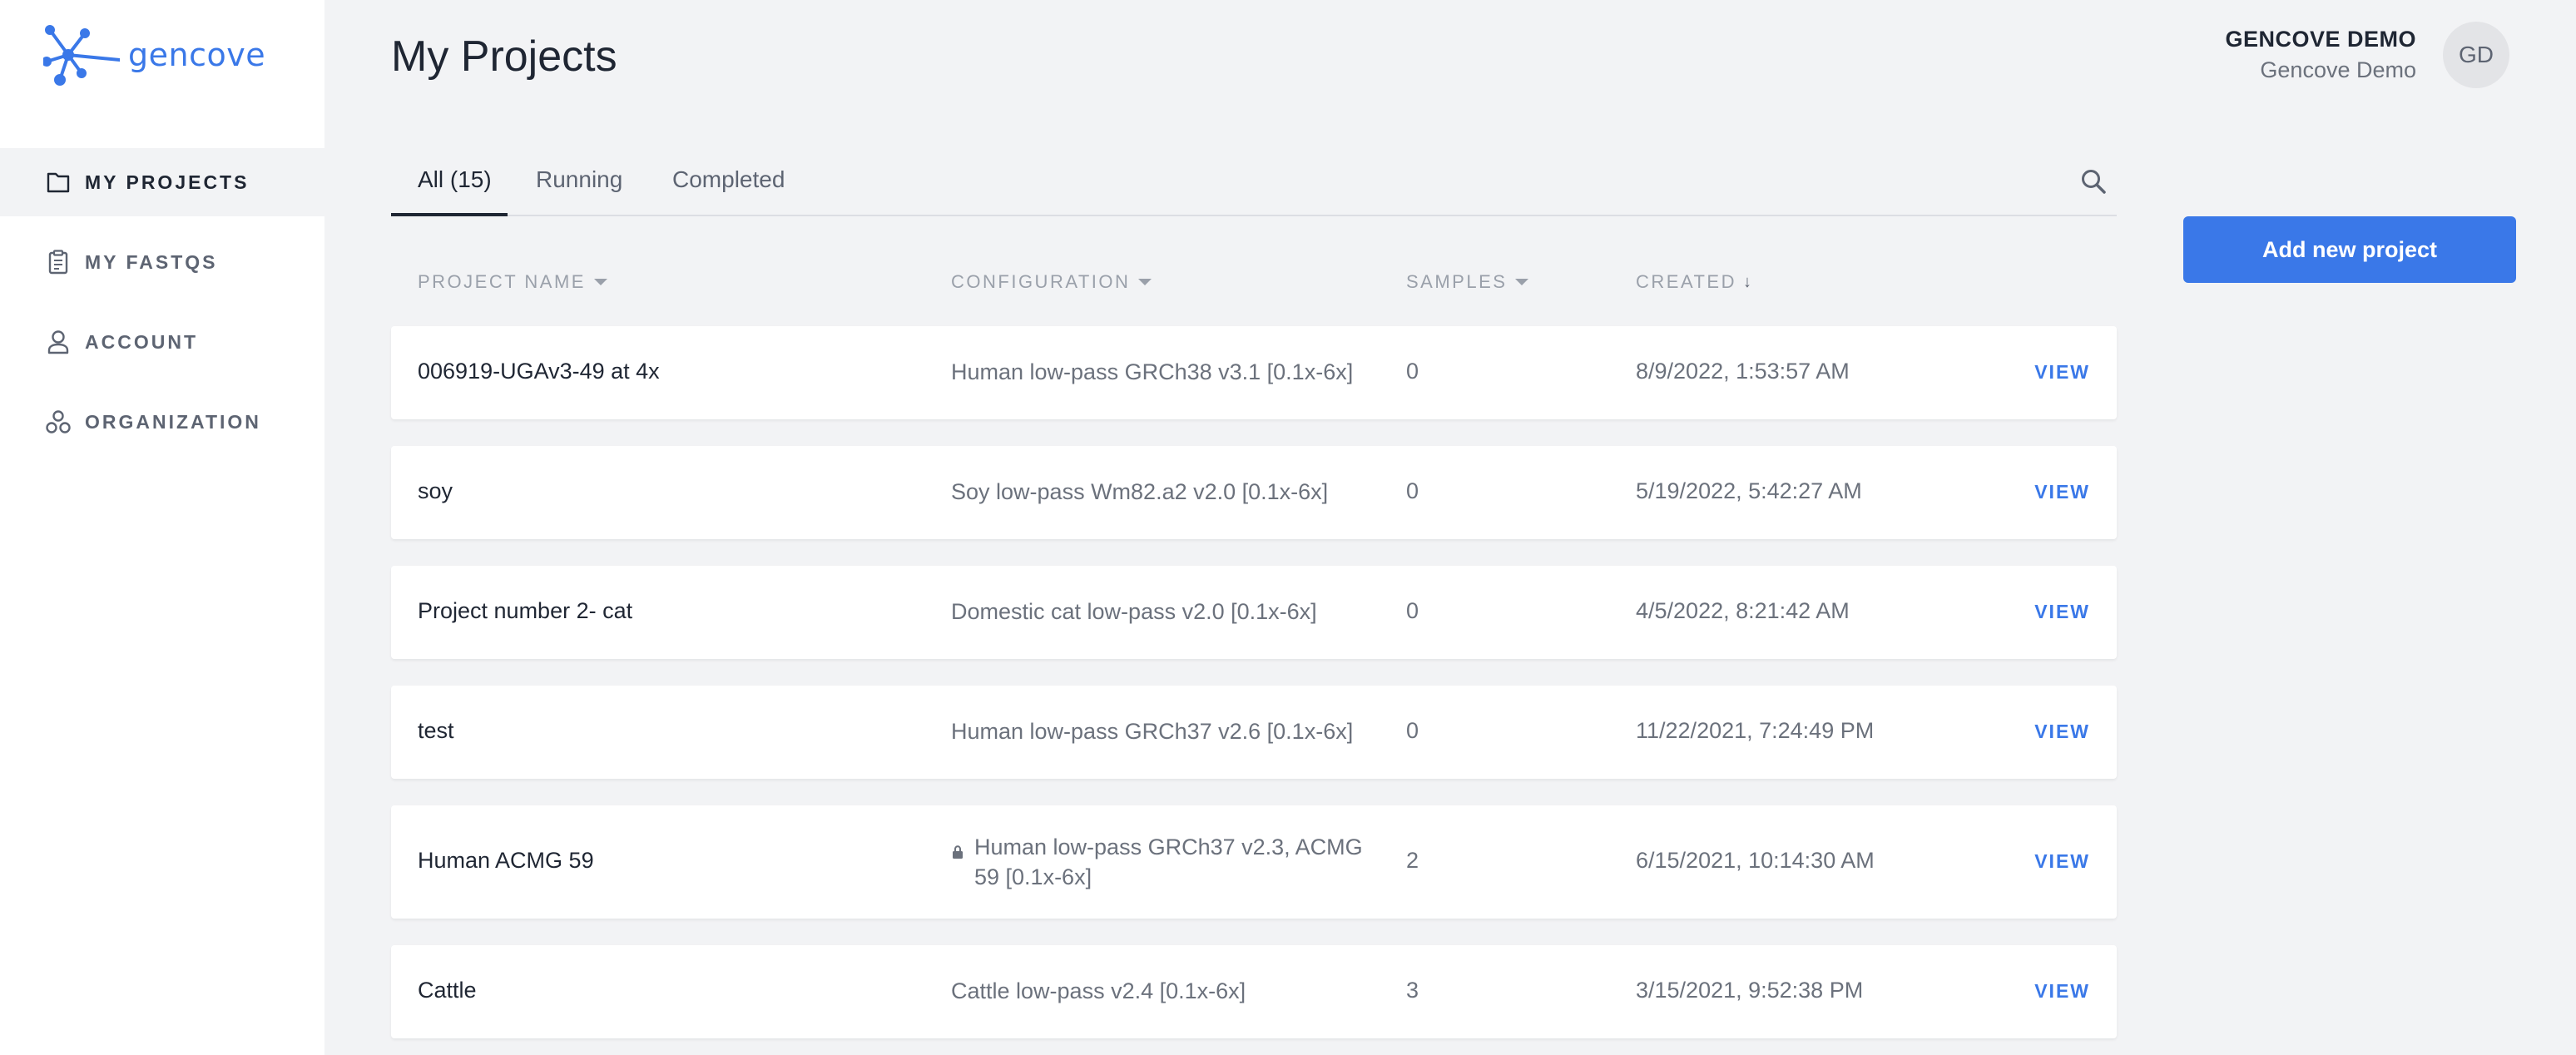 The height and width of the screenshot is (1055, 2576). I want to click on column-header-label: CREATED, so click(1686, 281).